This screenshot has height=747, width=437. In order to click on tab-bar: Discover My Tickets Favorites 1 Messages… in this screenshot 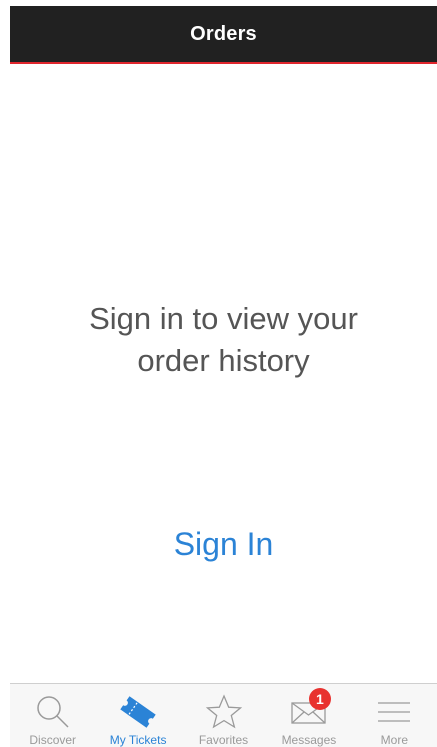, I will do `click(223, 715)`.